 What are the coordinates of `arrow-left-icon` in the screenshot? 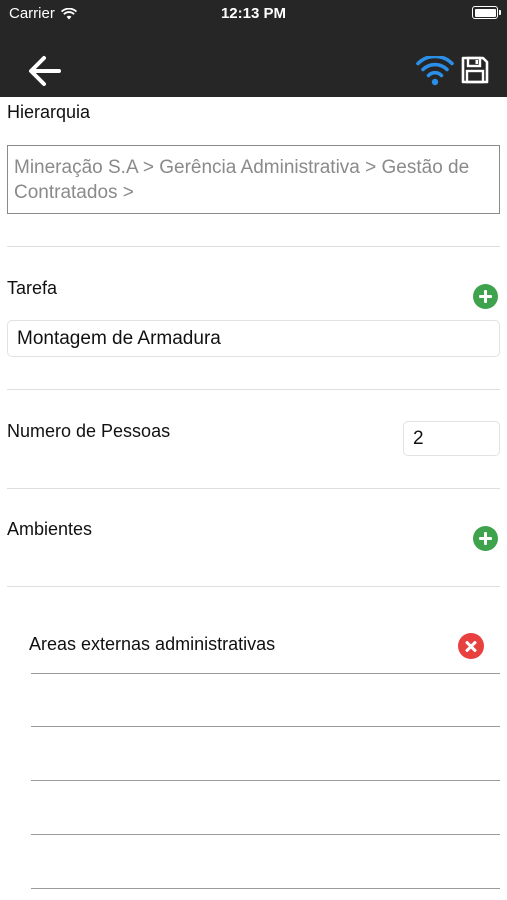 It's located at (45, 71).